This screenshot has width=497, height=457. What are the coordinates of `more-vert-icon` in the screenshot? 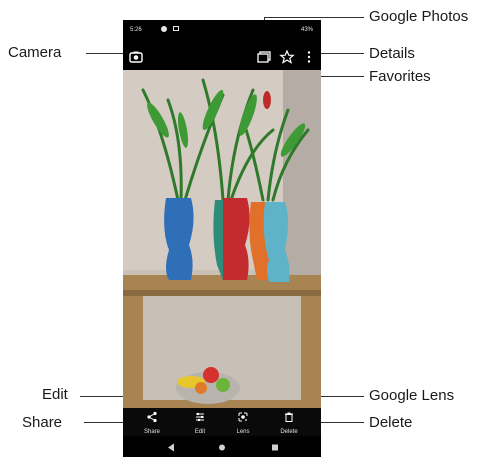 It's located at (309, 57).